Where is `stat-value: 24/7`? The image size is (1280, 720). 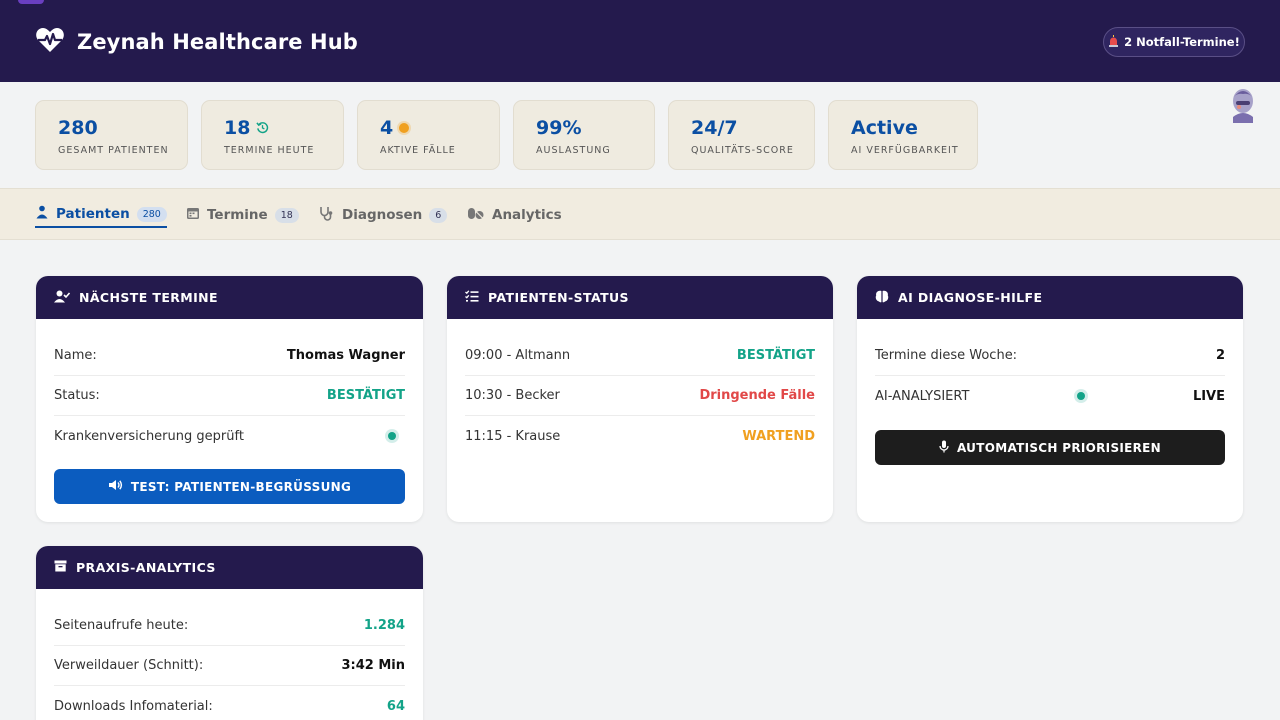
stat-value: 24/7 is located at coordinates (714, 128).